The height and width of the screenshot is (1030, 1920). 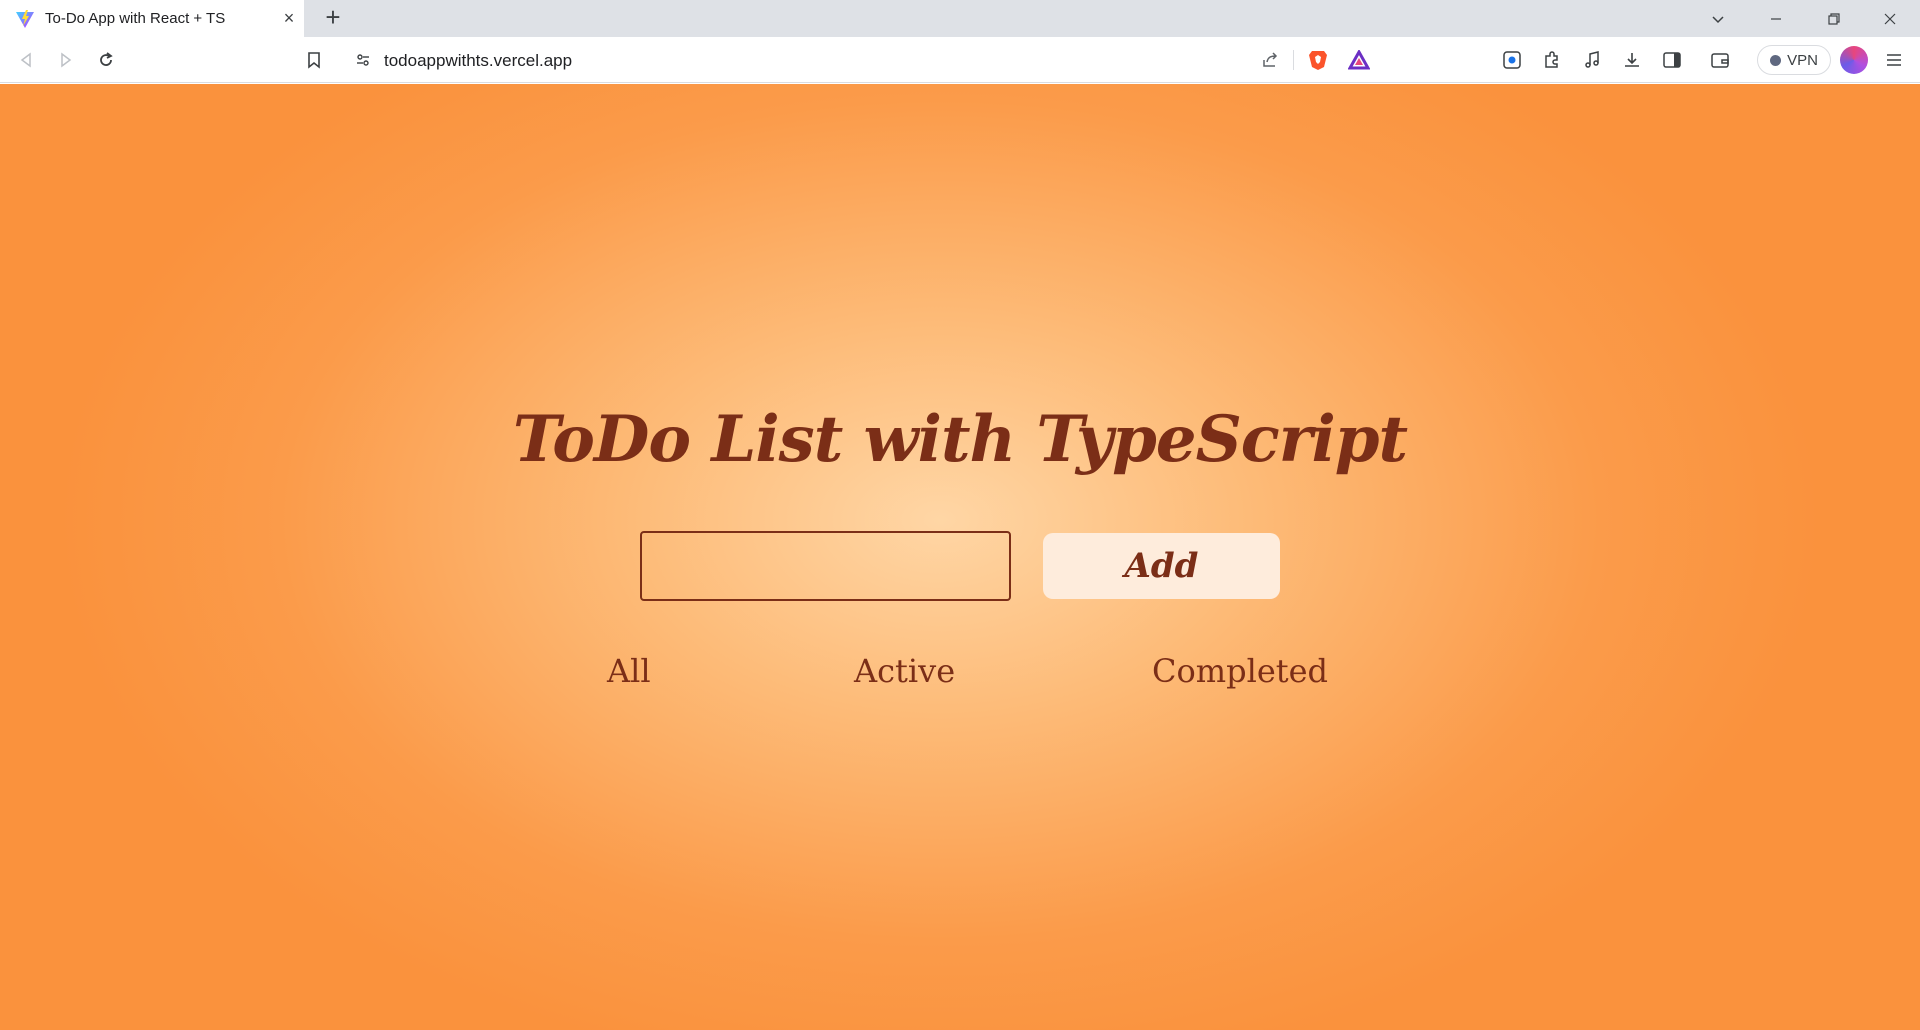 I want to click on download-icon, so click(x=1632, y=60).